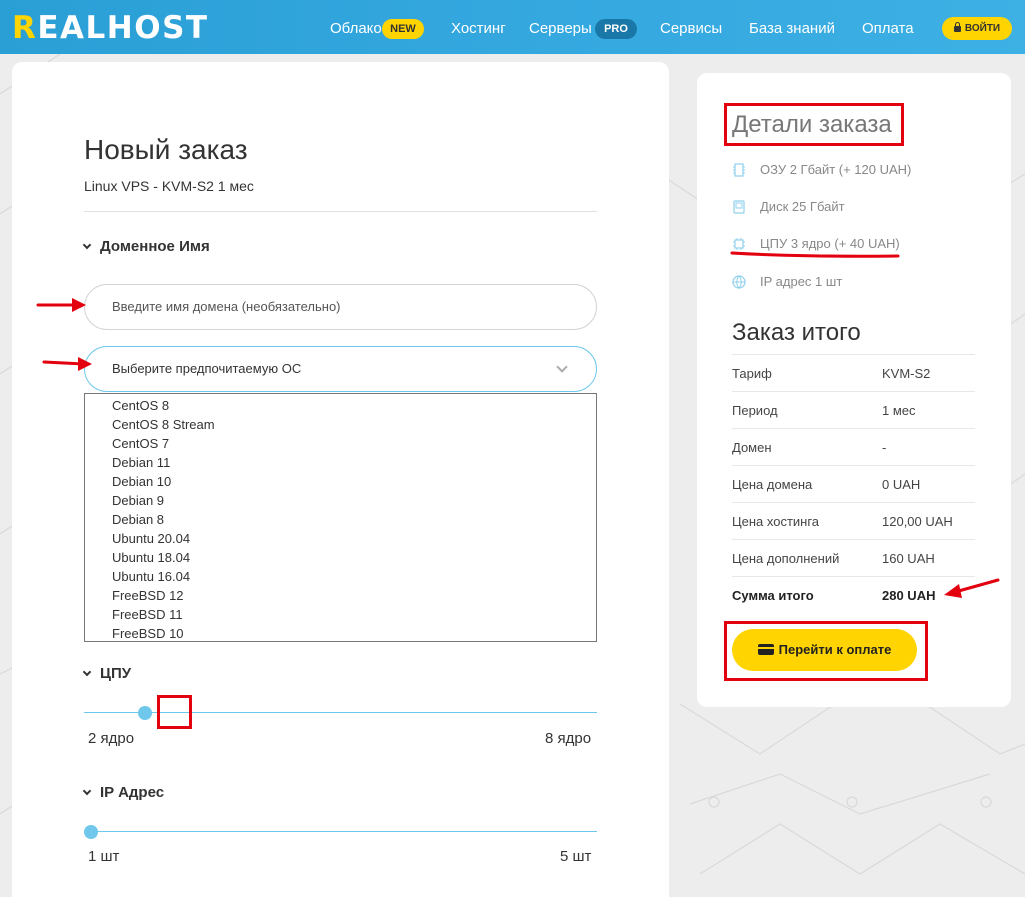  I want to click on ip-section-header: IP Адрес, so click(123, 792).